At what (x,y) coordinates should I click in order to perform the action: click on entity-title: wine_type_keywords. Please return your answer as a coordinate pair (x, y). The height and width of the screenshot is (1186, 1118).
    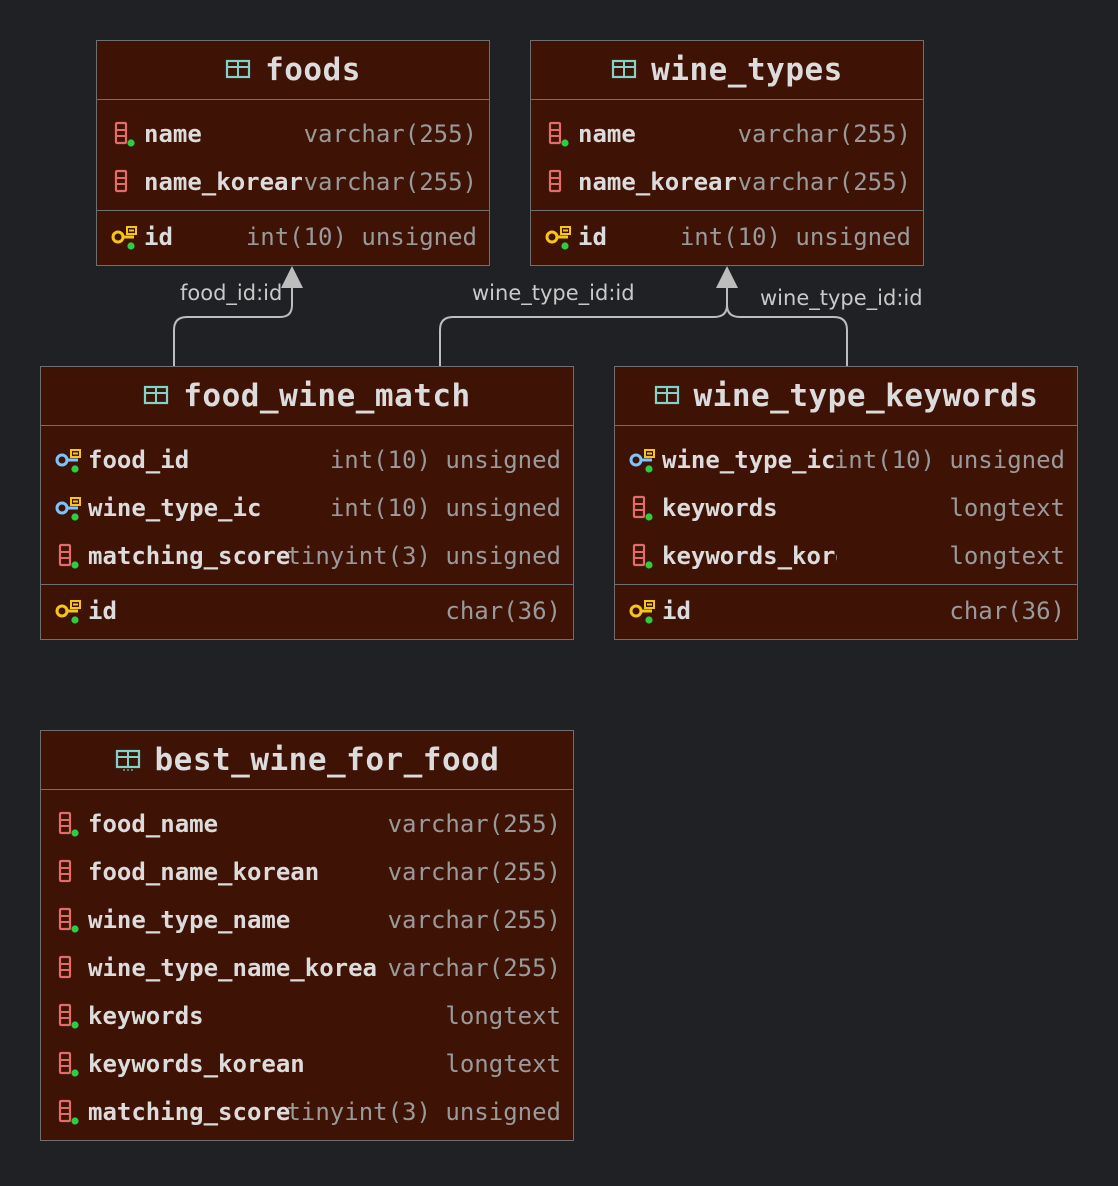
    Looking at the image, I should click on (866, 396).